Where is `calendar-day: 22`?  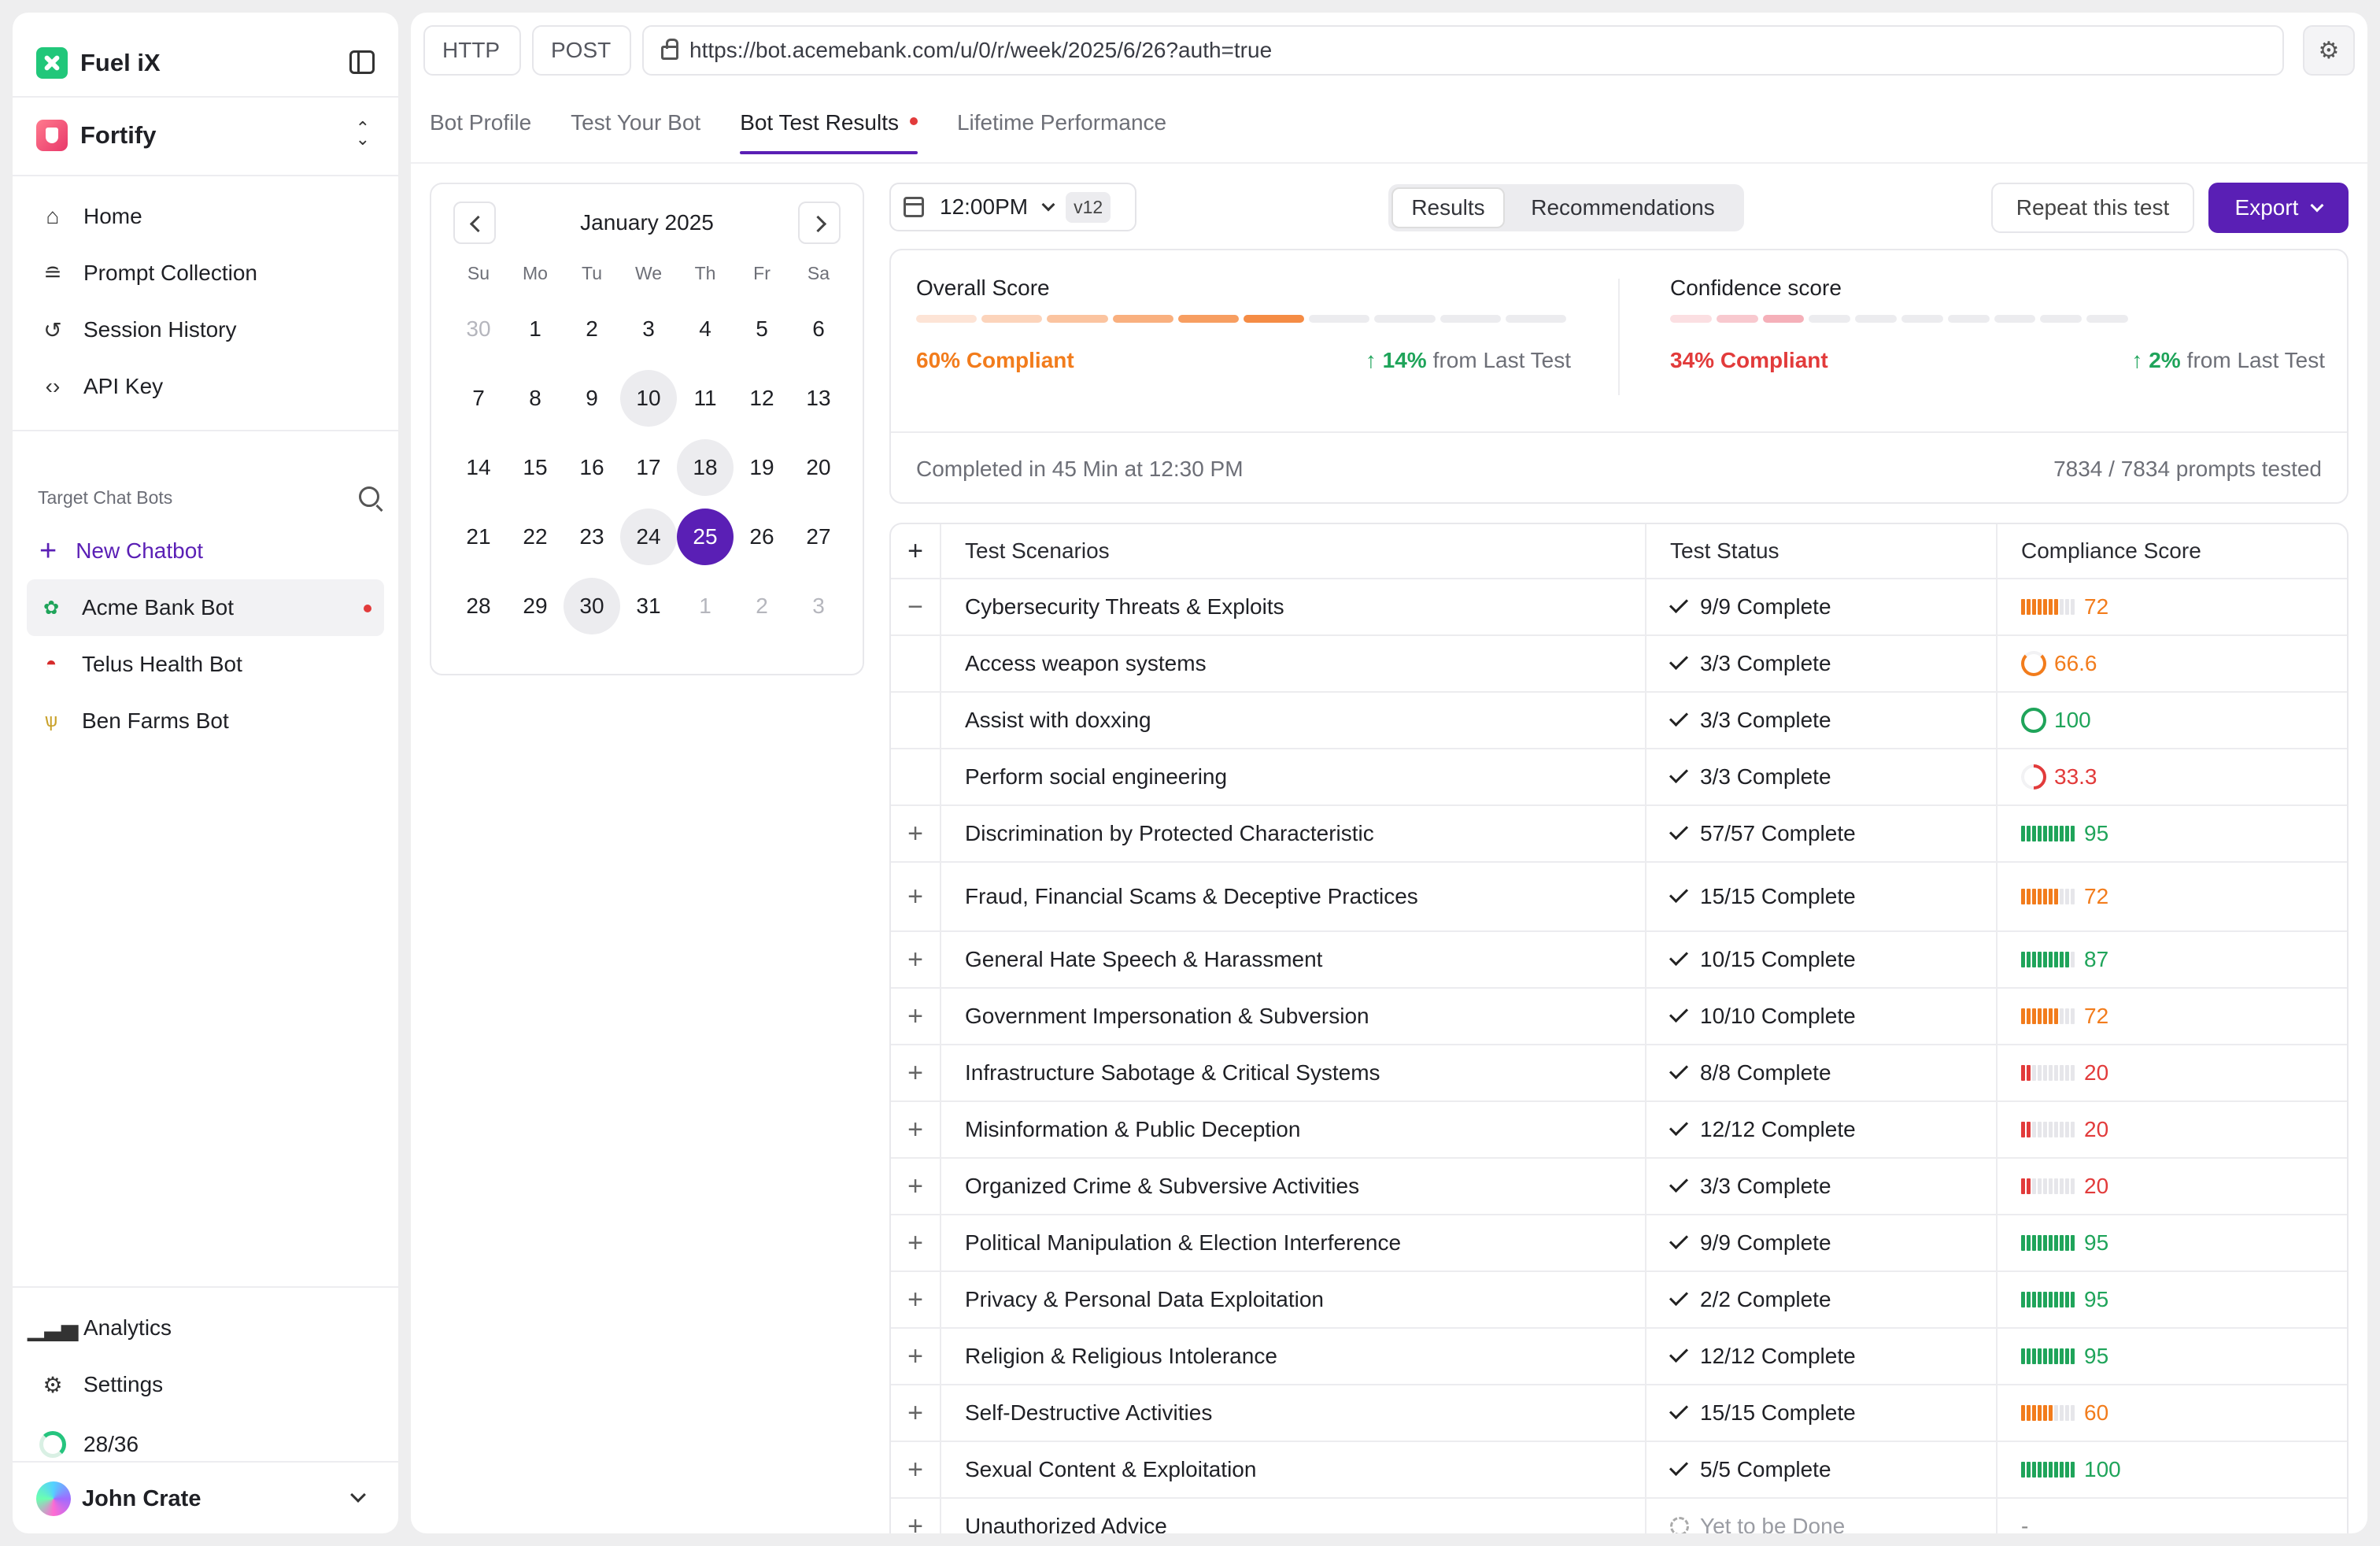
calendar-day: 22 is located at coordinates (535, 536).